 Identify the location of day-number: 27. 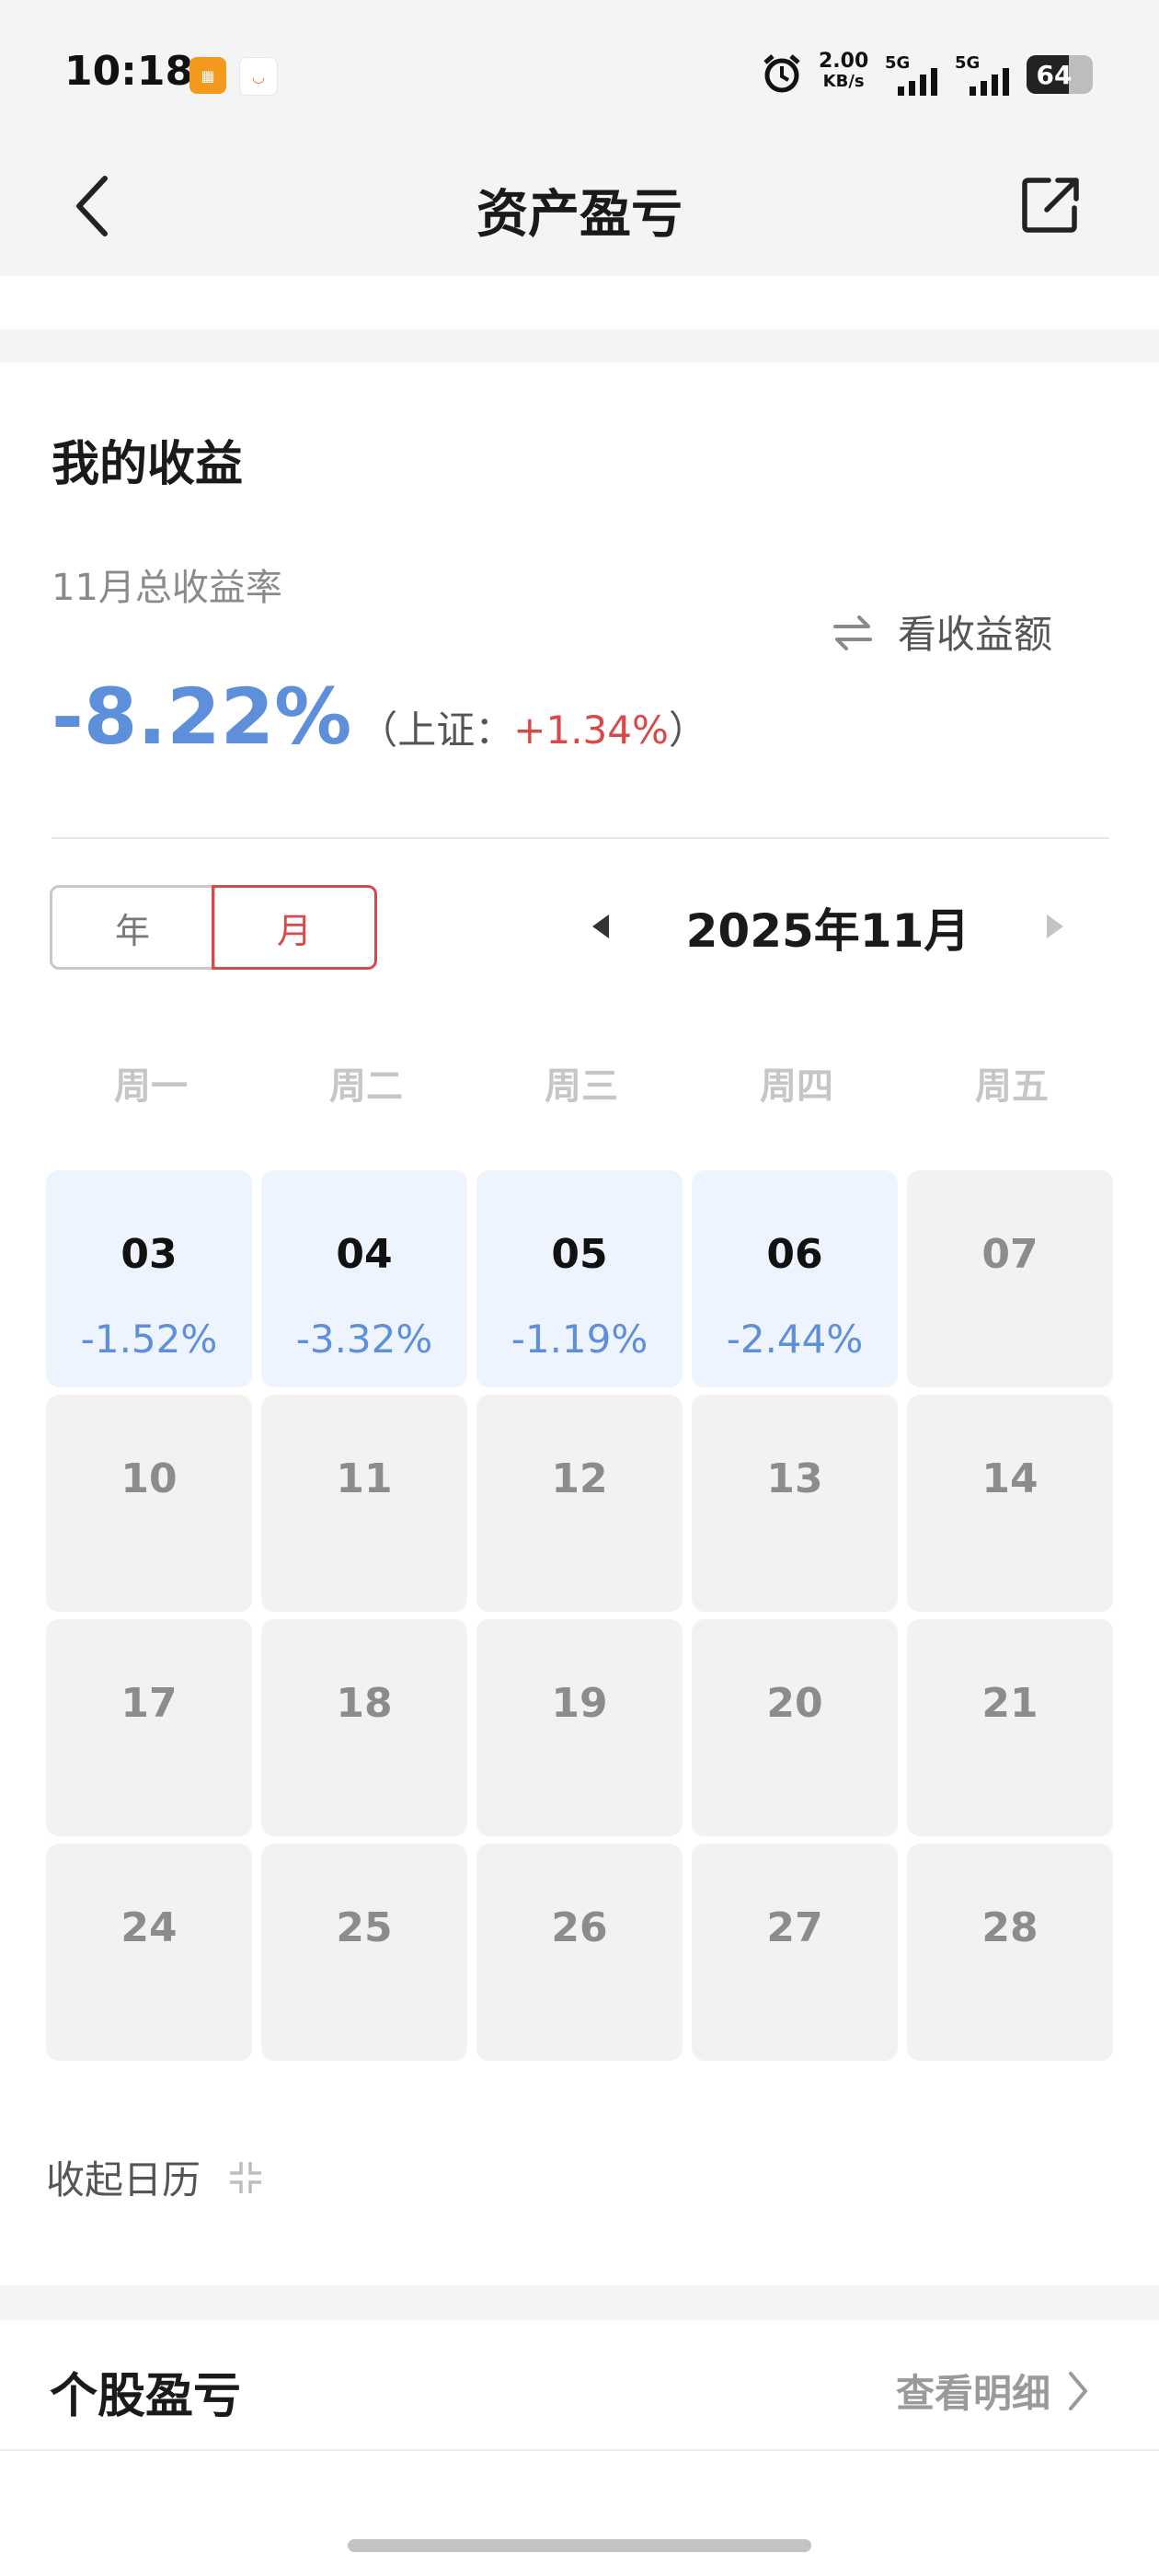
(794, 1928).